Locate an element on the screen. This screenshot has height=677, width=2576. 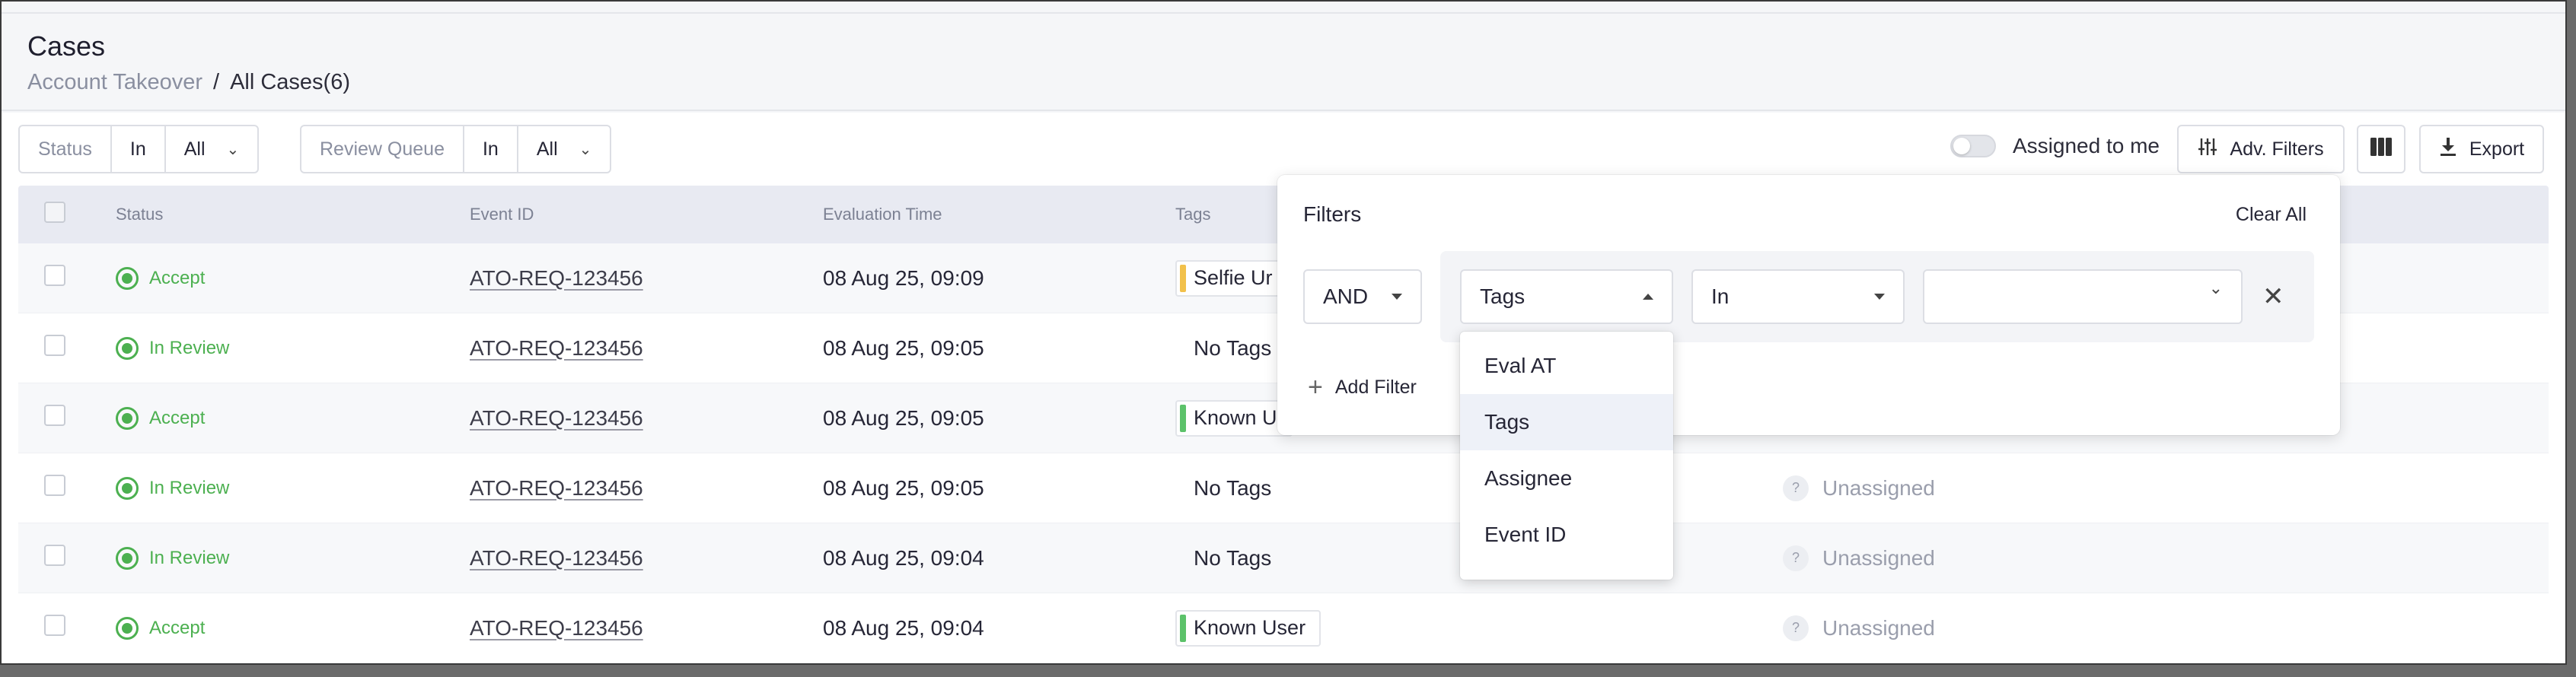
status-filter-operator: In is located at coordinates (137, 149).